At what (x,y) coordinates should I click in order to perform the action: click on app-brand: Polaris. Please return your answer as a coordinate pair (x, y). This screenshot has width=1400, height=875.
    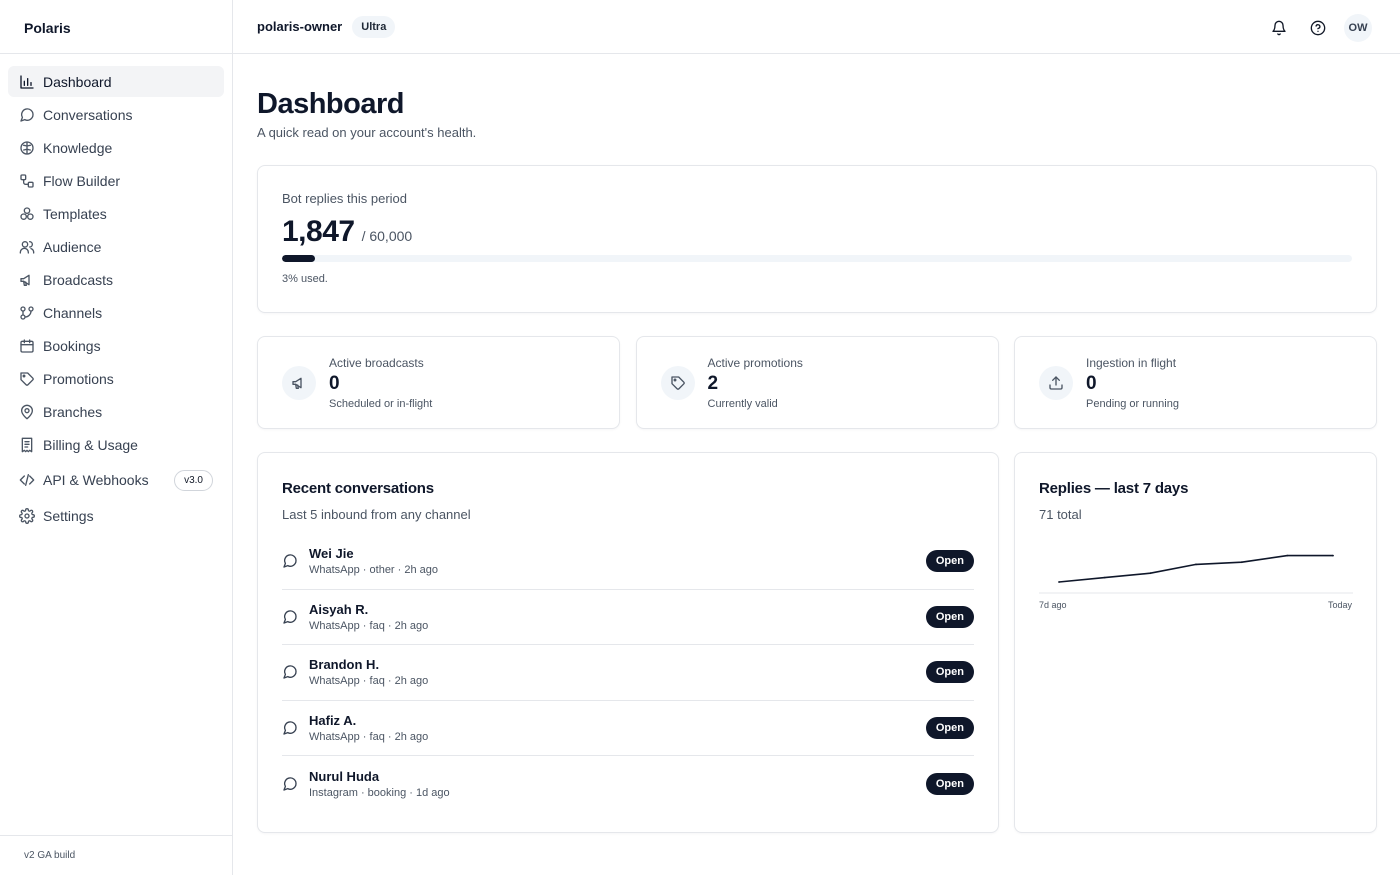
    Looking at the image, I should click on (116, 27).